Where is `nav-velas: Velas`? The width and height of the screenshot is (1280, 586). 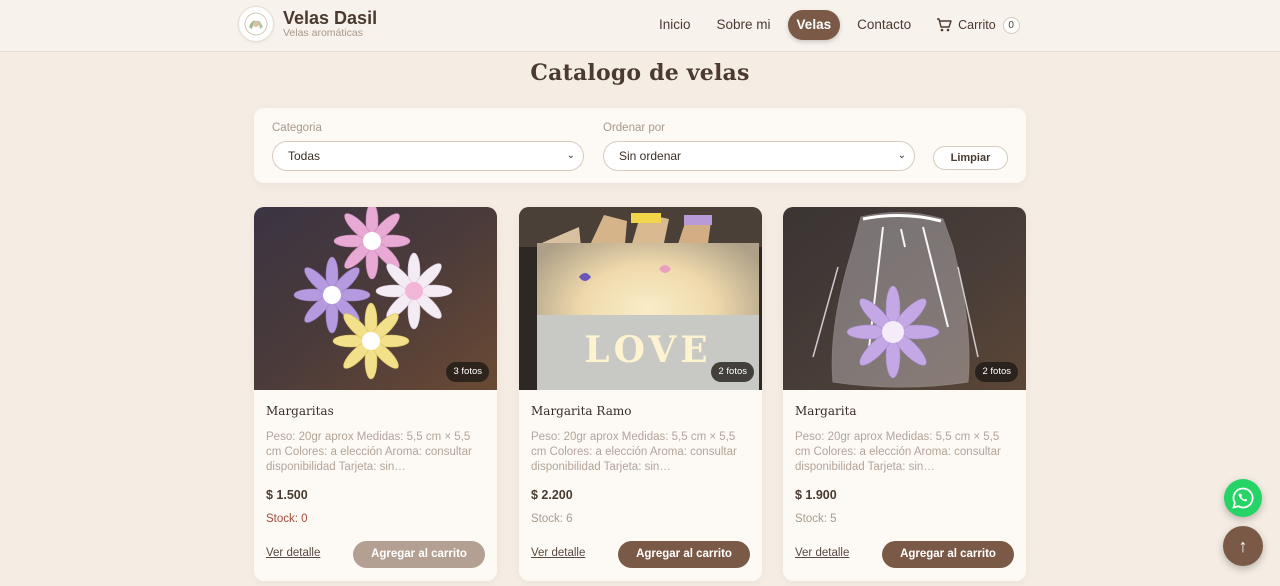
nav-velas: Velas is located at coordinates (814, 25).